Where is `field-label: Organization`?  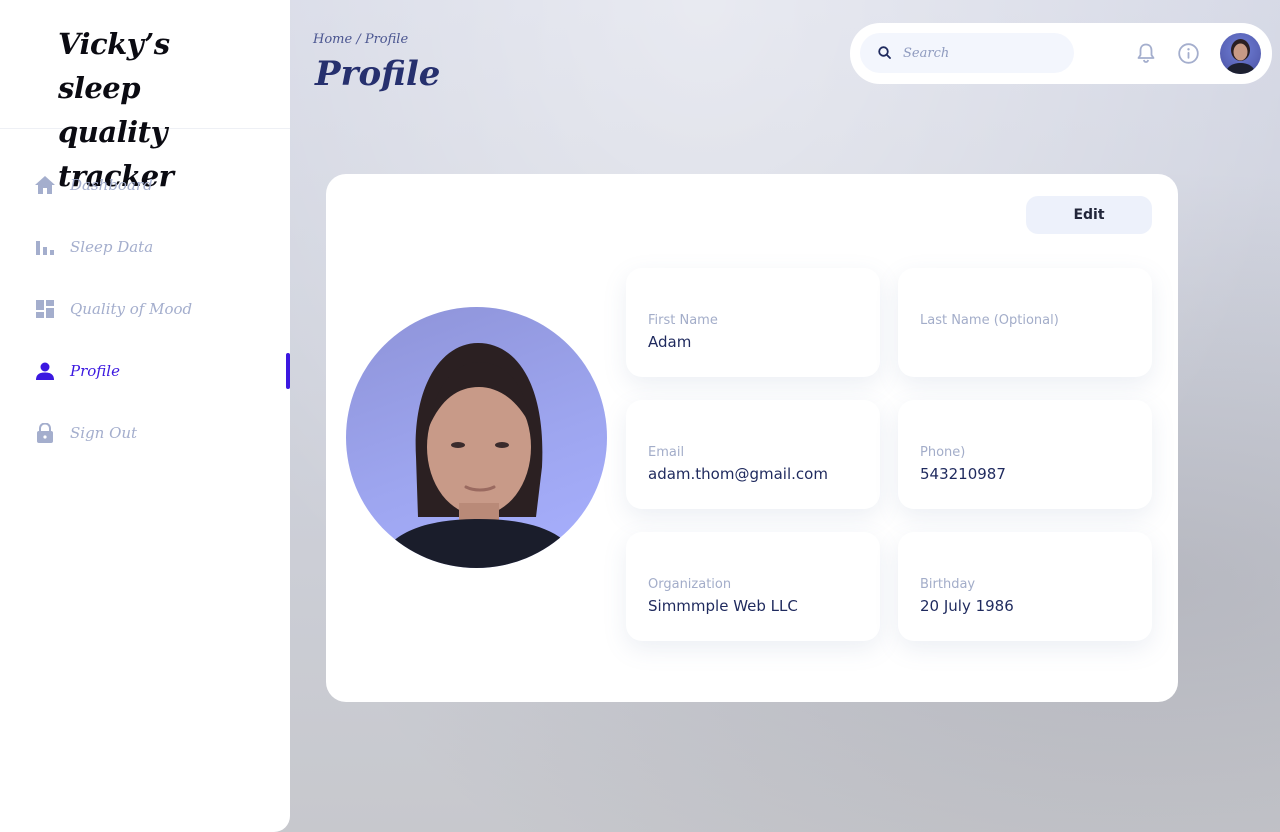
field-label: Organization is located at coordinates (690, 584).